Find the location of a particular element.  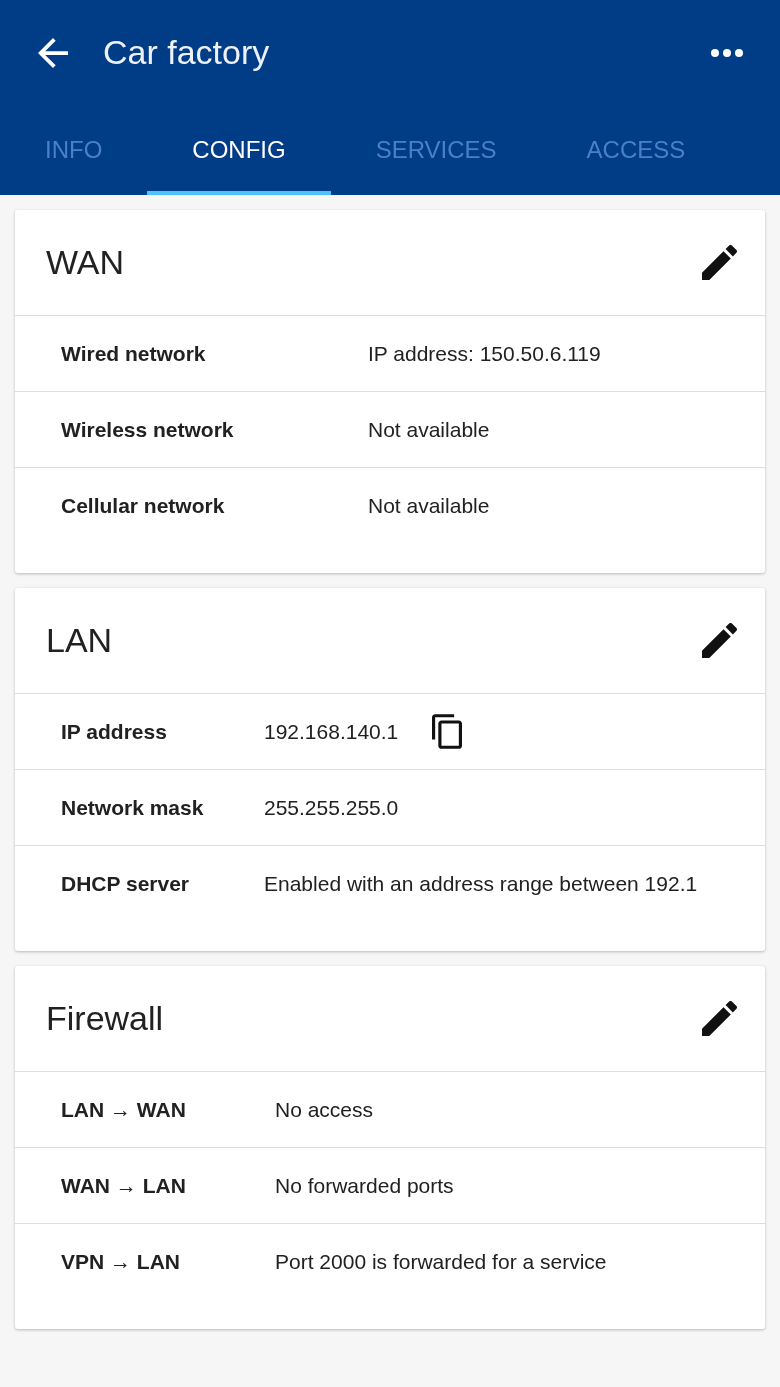

arrow-left-icon is located at coordinates (53, 52).